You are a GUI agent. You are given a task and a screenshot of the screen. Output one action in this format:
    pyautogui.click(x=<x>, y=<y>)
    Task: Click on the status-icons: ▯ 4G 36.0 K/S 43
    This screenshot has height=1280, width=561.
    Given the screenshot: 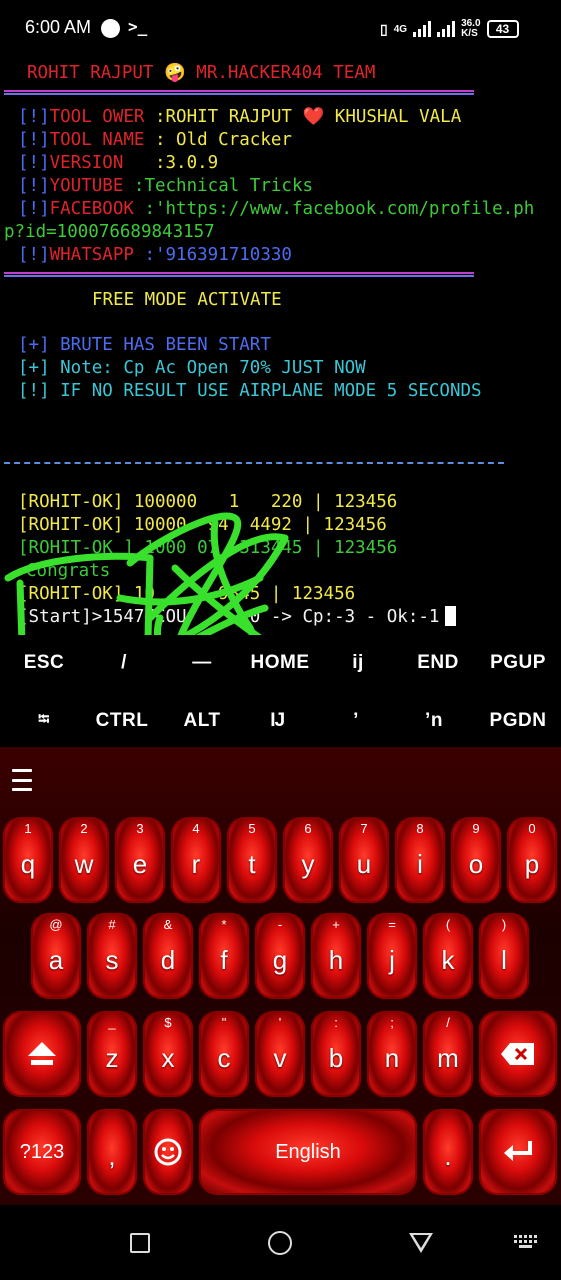 What is the action you would take?
    pyautogui.click(x=449, y=29)
    